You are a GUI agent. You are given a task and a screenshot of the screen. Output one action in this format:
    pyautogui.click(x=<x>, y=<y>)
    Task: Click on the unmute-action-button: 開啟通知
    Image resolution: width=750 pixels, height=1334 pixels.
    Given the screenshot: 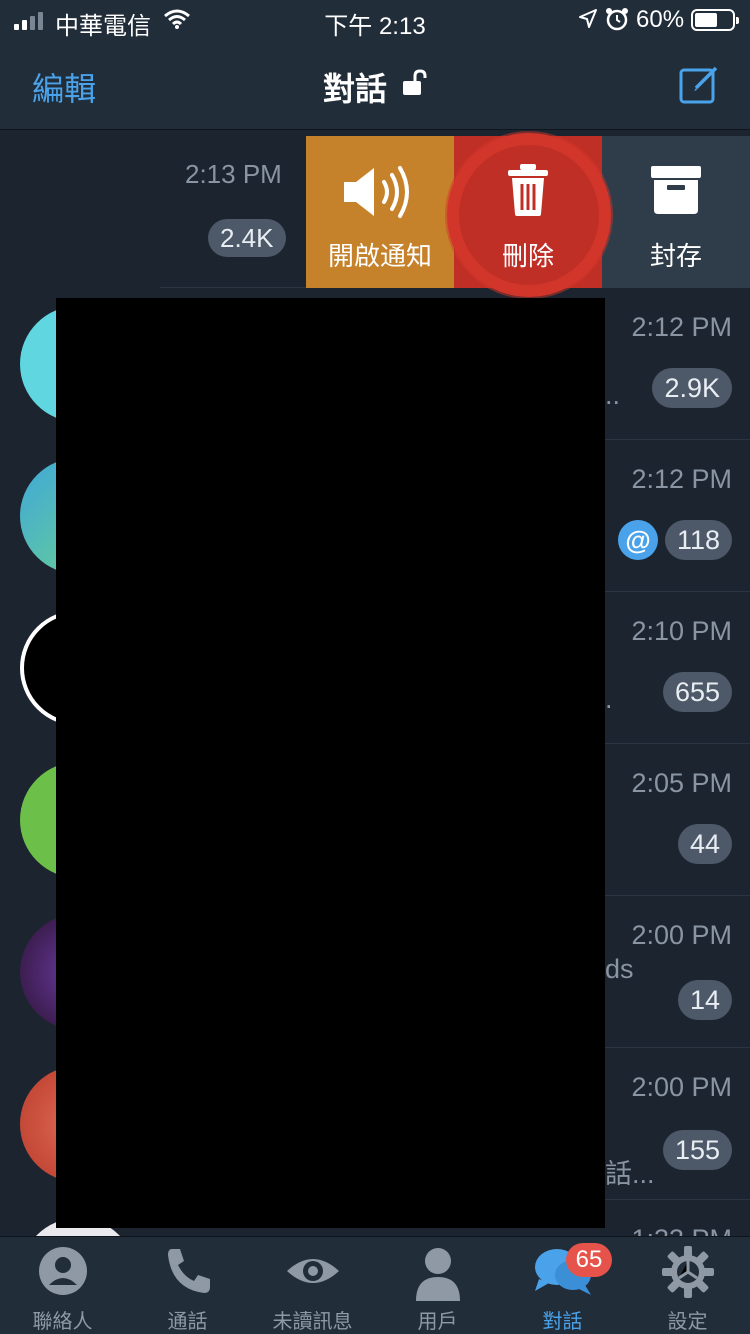 What is the action you would take?
    pyautogui.click(x=380, y=212)
    